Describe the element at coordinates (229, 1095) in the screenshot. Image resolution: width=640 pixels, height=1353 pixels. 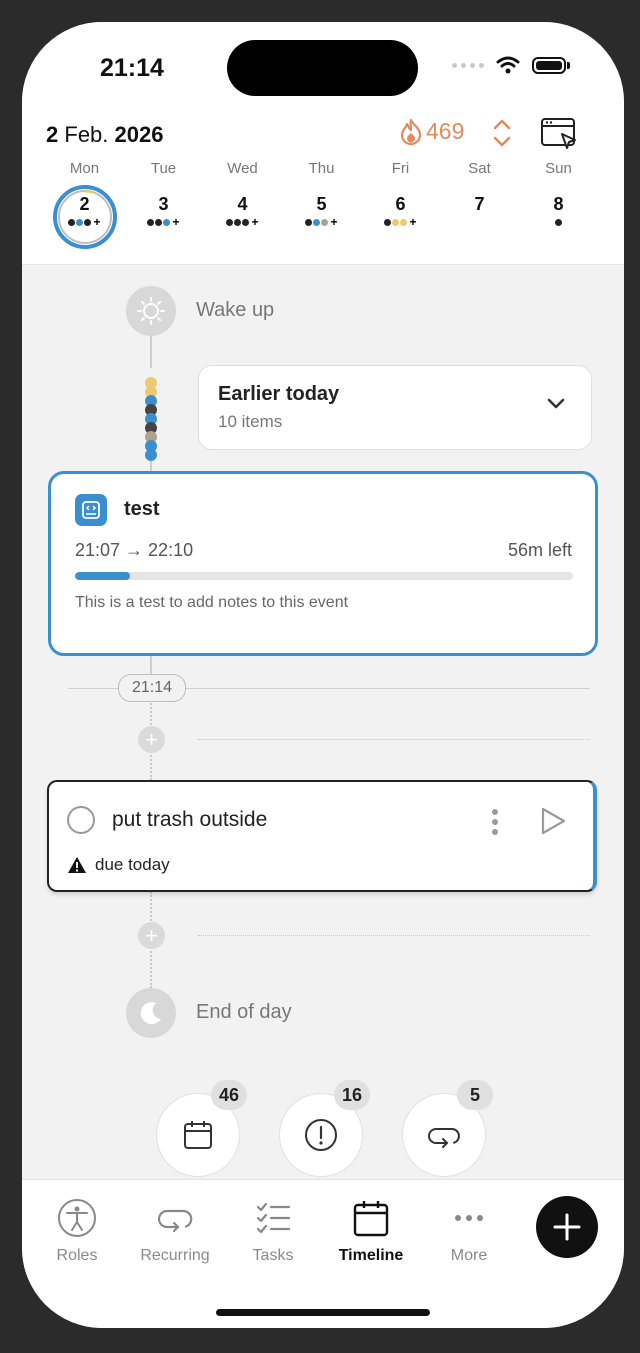
I see `count-badge: 46` at that location.